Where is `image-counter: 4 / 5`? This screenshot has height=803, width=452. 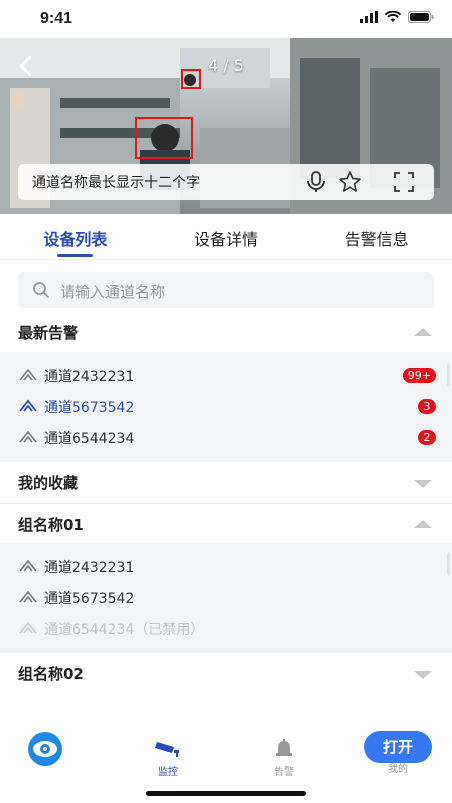 image-counter: 4 / 5 is located at coordinates (226, 65).